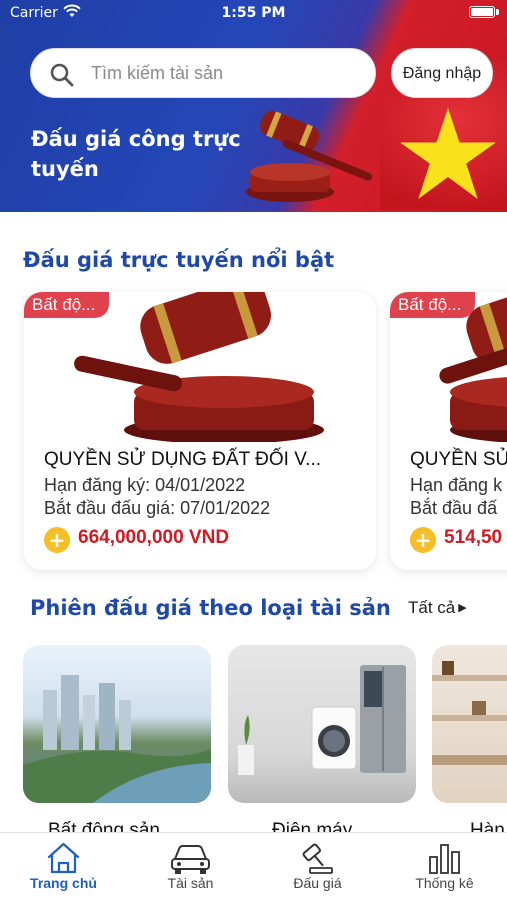  Describe the element at coordinates (456, 485) in the screenshot. I see `registration-deadline: Hạn đăng k` at that location.